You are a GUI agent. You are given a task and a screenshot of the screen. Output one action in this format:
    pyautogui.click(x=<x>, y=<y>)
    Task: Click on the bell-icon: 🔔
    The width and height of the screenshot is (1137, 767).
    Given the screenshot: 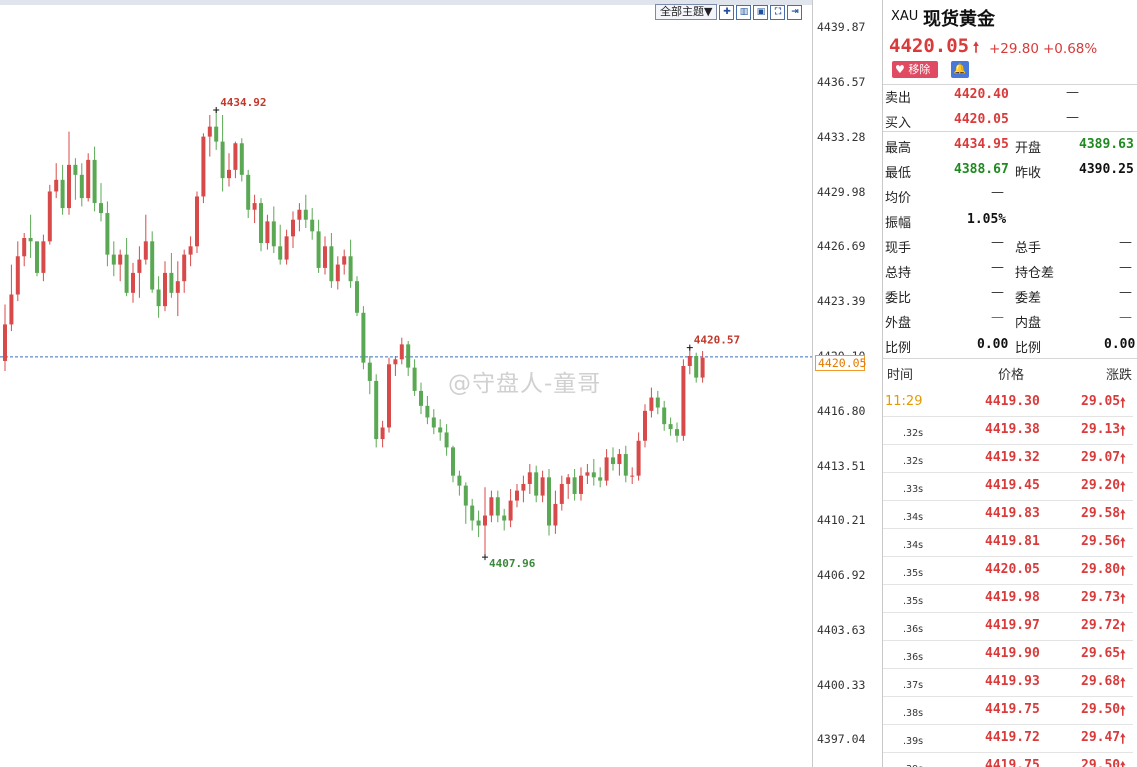 What is the action you would take?
    pyautogui.click(x=960, y=69)
    